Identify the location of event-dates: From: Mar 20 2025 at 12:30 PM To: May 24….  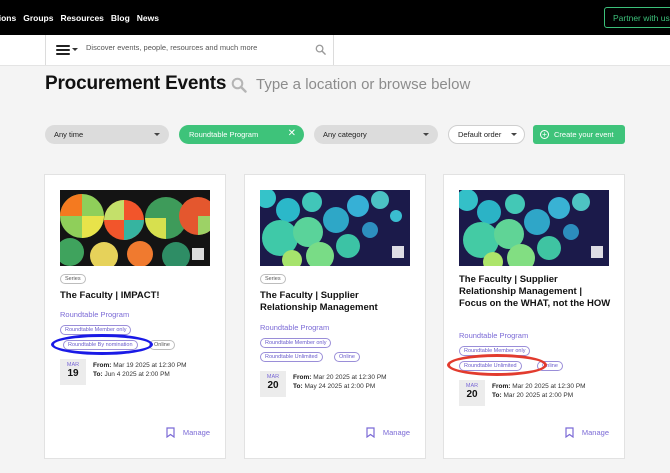
(340, 382).